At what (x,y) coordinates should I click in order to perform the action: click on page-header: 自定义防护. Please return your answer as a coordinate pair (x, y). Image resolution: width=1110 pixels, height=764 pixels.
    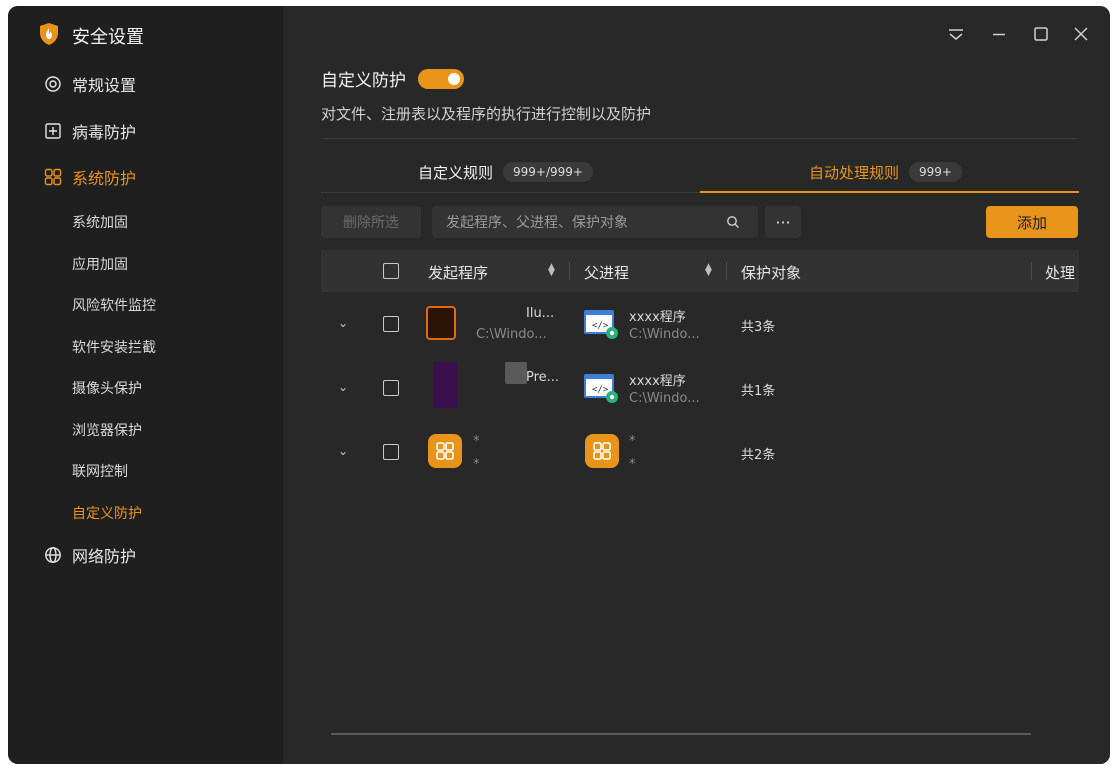
    Looking at the image, I should click on (392, 78).